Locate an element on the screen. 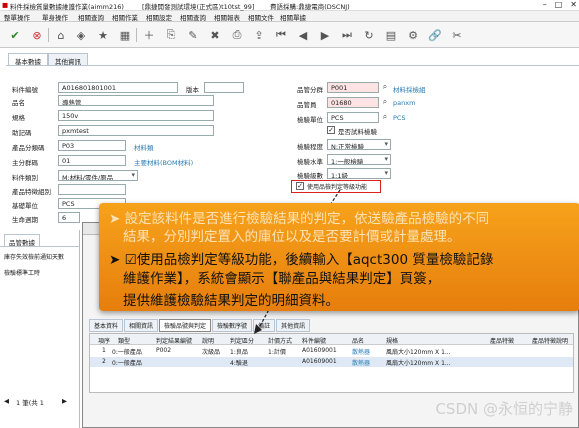 This screenshot has width=579, height=428. callout-line: 結果，分別判定置入的庫位以及是否要計價或計量處理。 is located at coordinates (292, 237).